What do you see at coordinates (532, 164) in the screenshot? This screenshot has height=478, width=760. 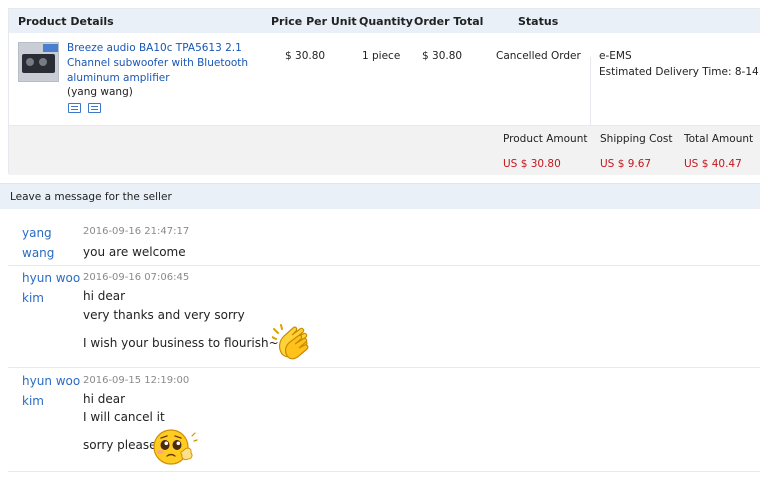 I see `product-amount-value: US $ 30.80` at bounding box center [532, 164].